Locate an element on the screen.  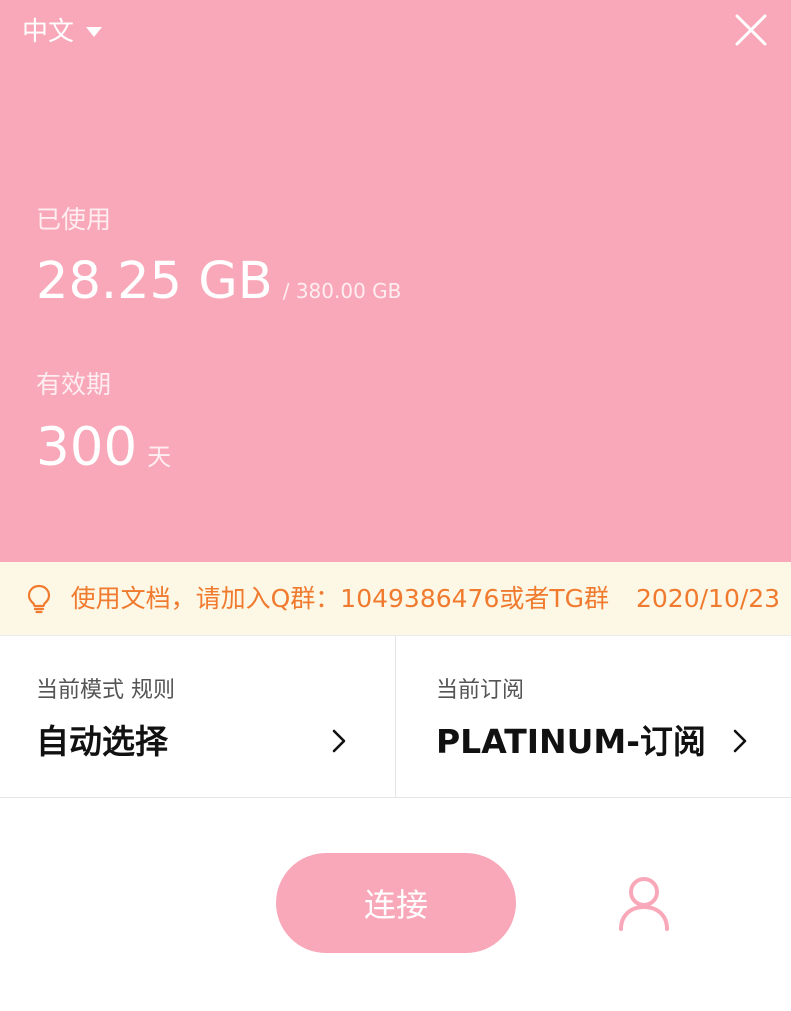
notice-marquee: 使用文档，请加入Q群：1049386476或者TG群 is located at coordinates (334, 598).